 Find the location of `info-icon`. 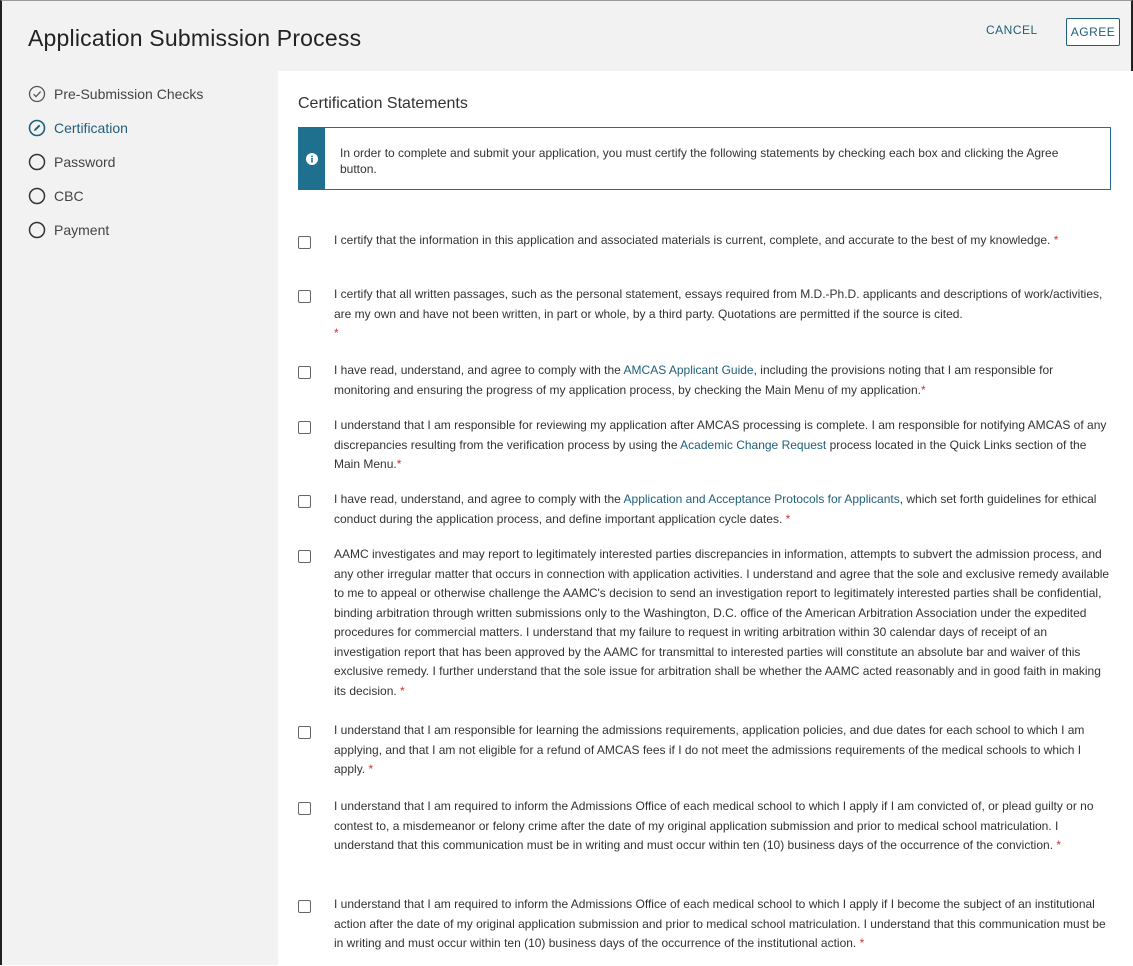

info-icon is located at coordinates (312, 158).